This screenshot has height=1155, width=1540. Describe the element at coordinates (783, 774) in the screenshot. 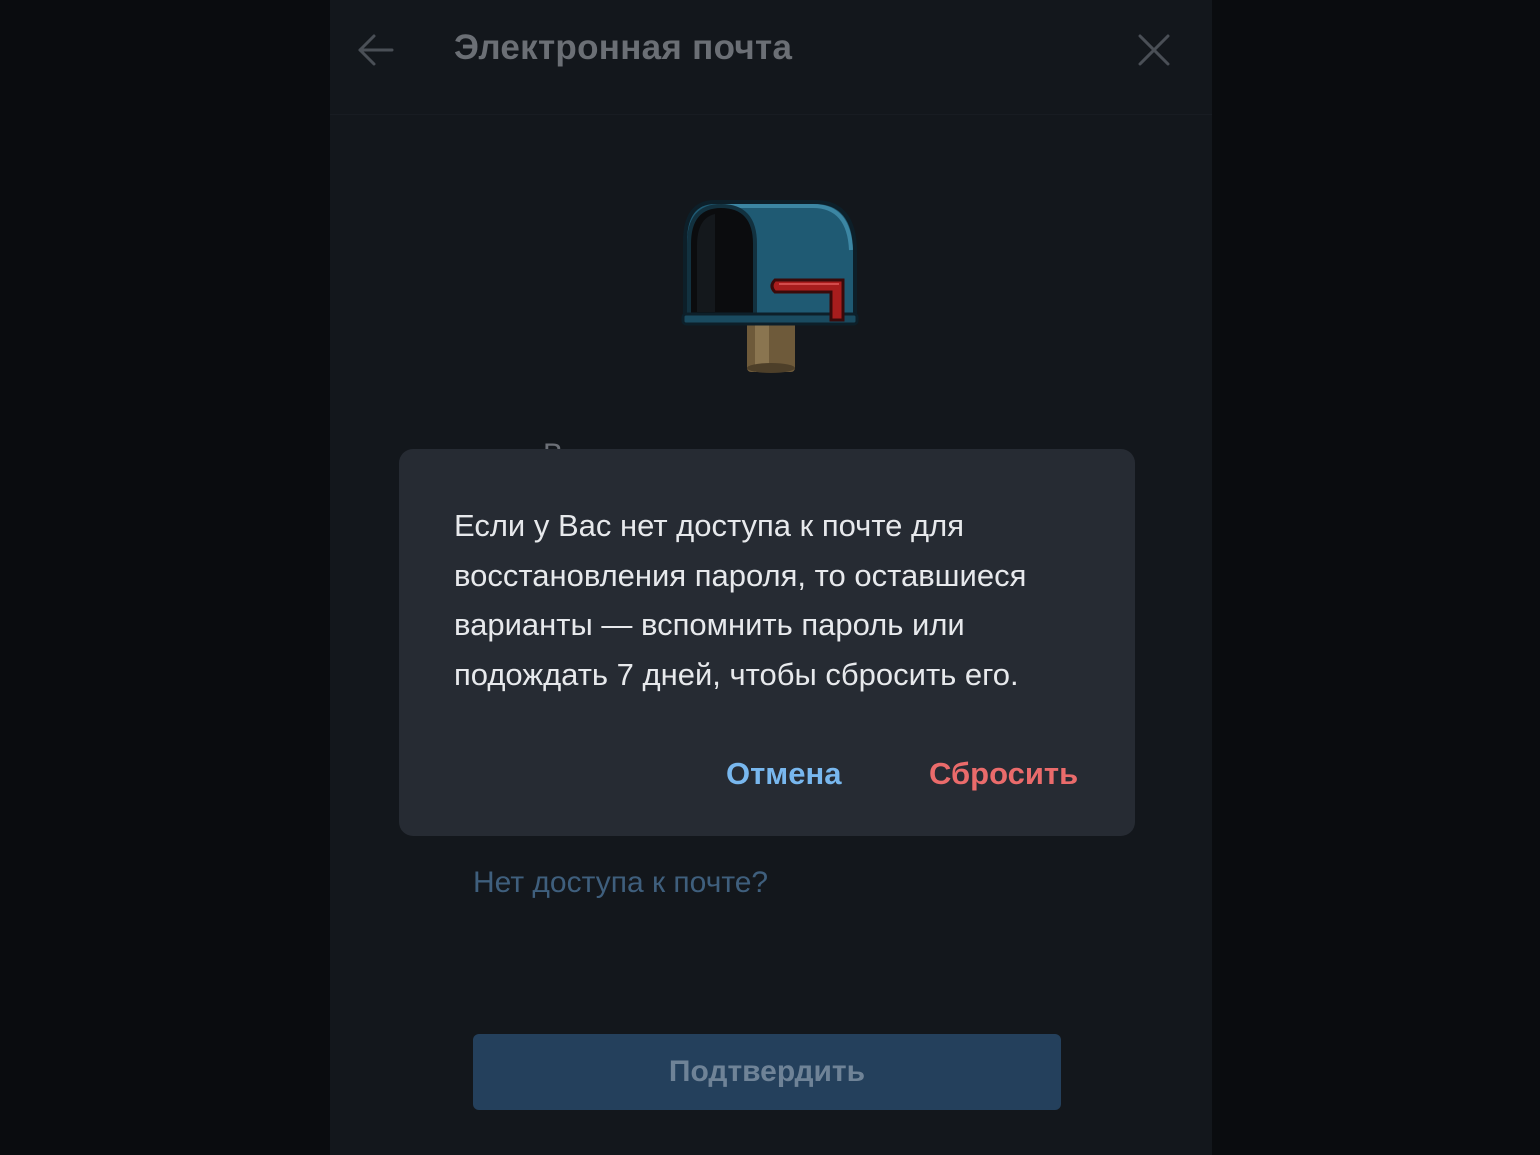

I see `cancel-button: Отмена` at that location.